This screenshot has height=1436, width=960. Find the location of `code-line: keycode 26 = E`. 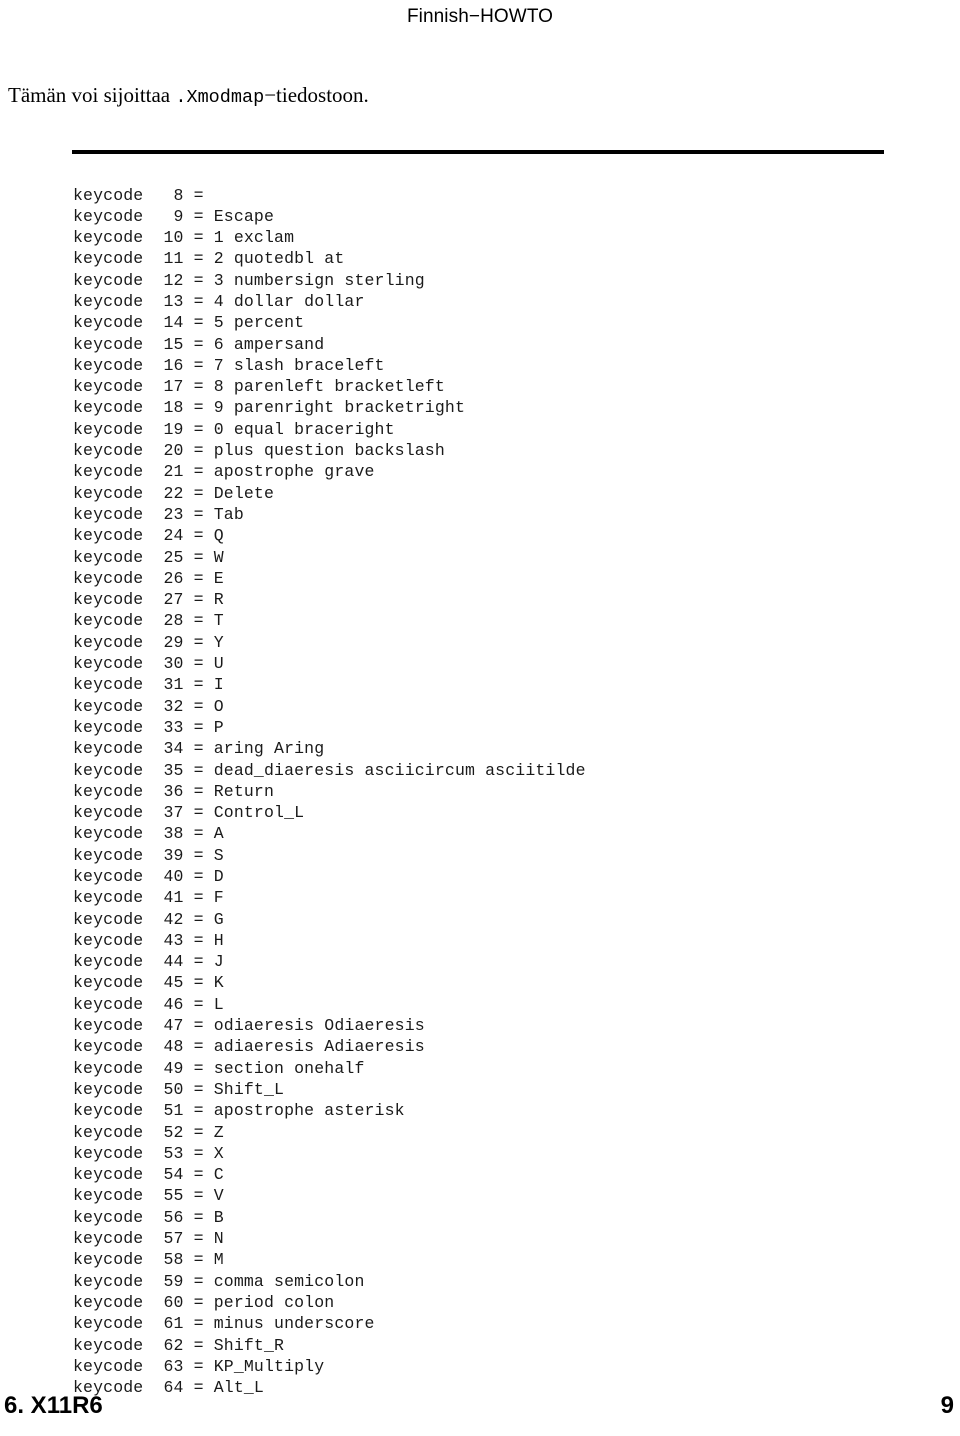

code-line: keycode 26 = E is located at coordinates (148, 578).